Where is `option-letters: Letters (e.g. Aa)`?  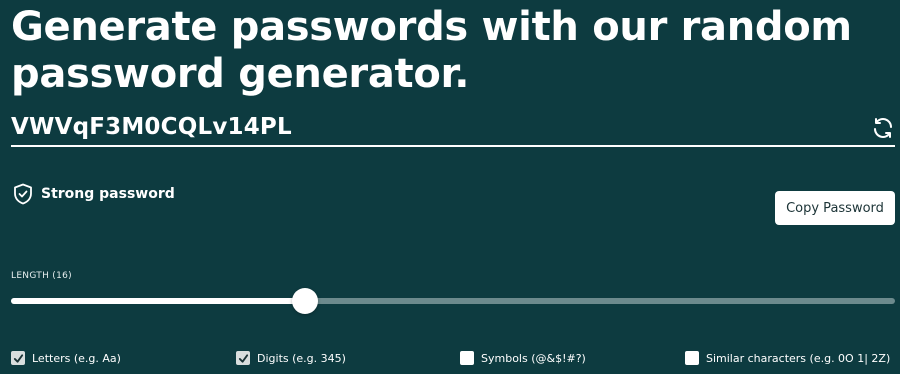
option-letters: Letters (e.g. Aa) is located at coordinates (66, 358).